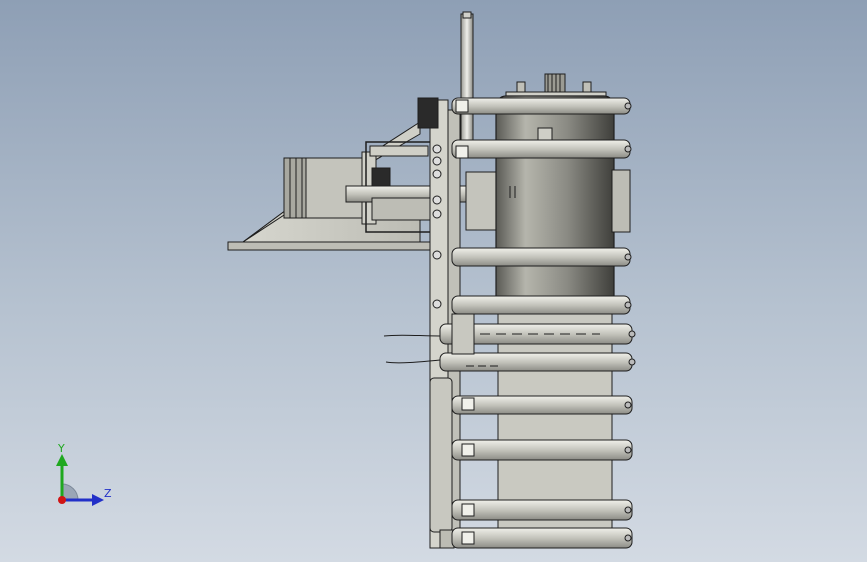  I want to click on z-axis-head-icon, so click(98, 500).